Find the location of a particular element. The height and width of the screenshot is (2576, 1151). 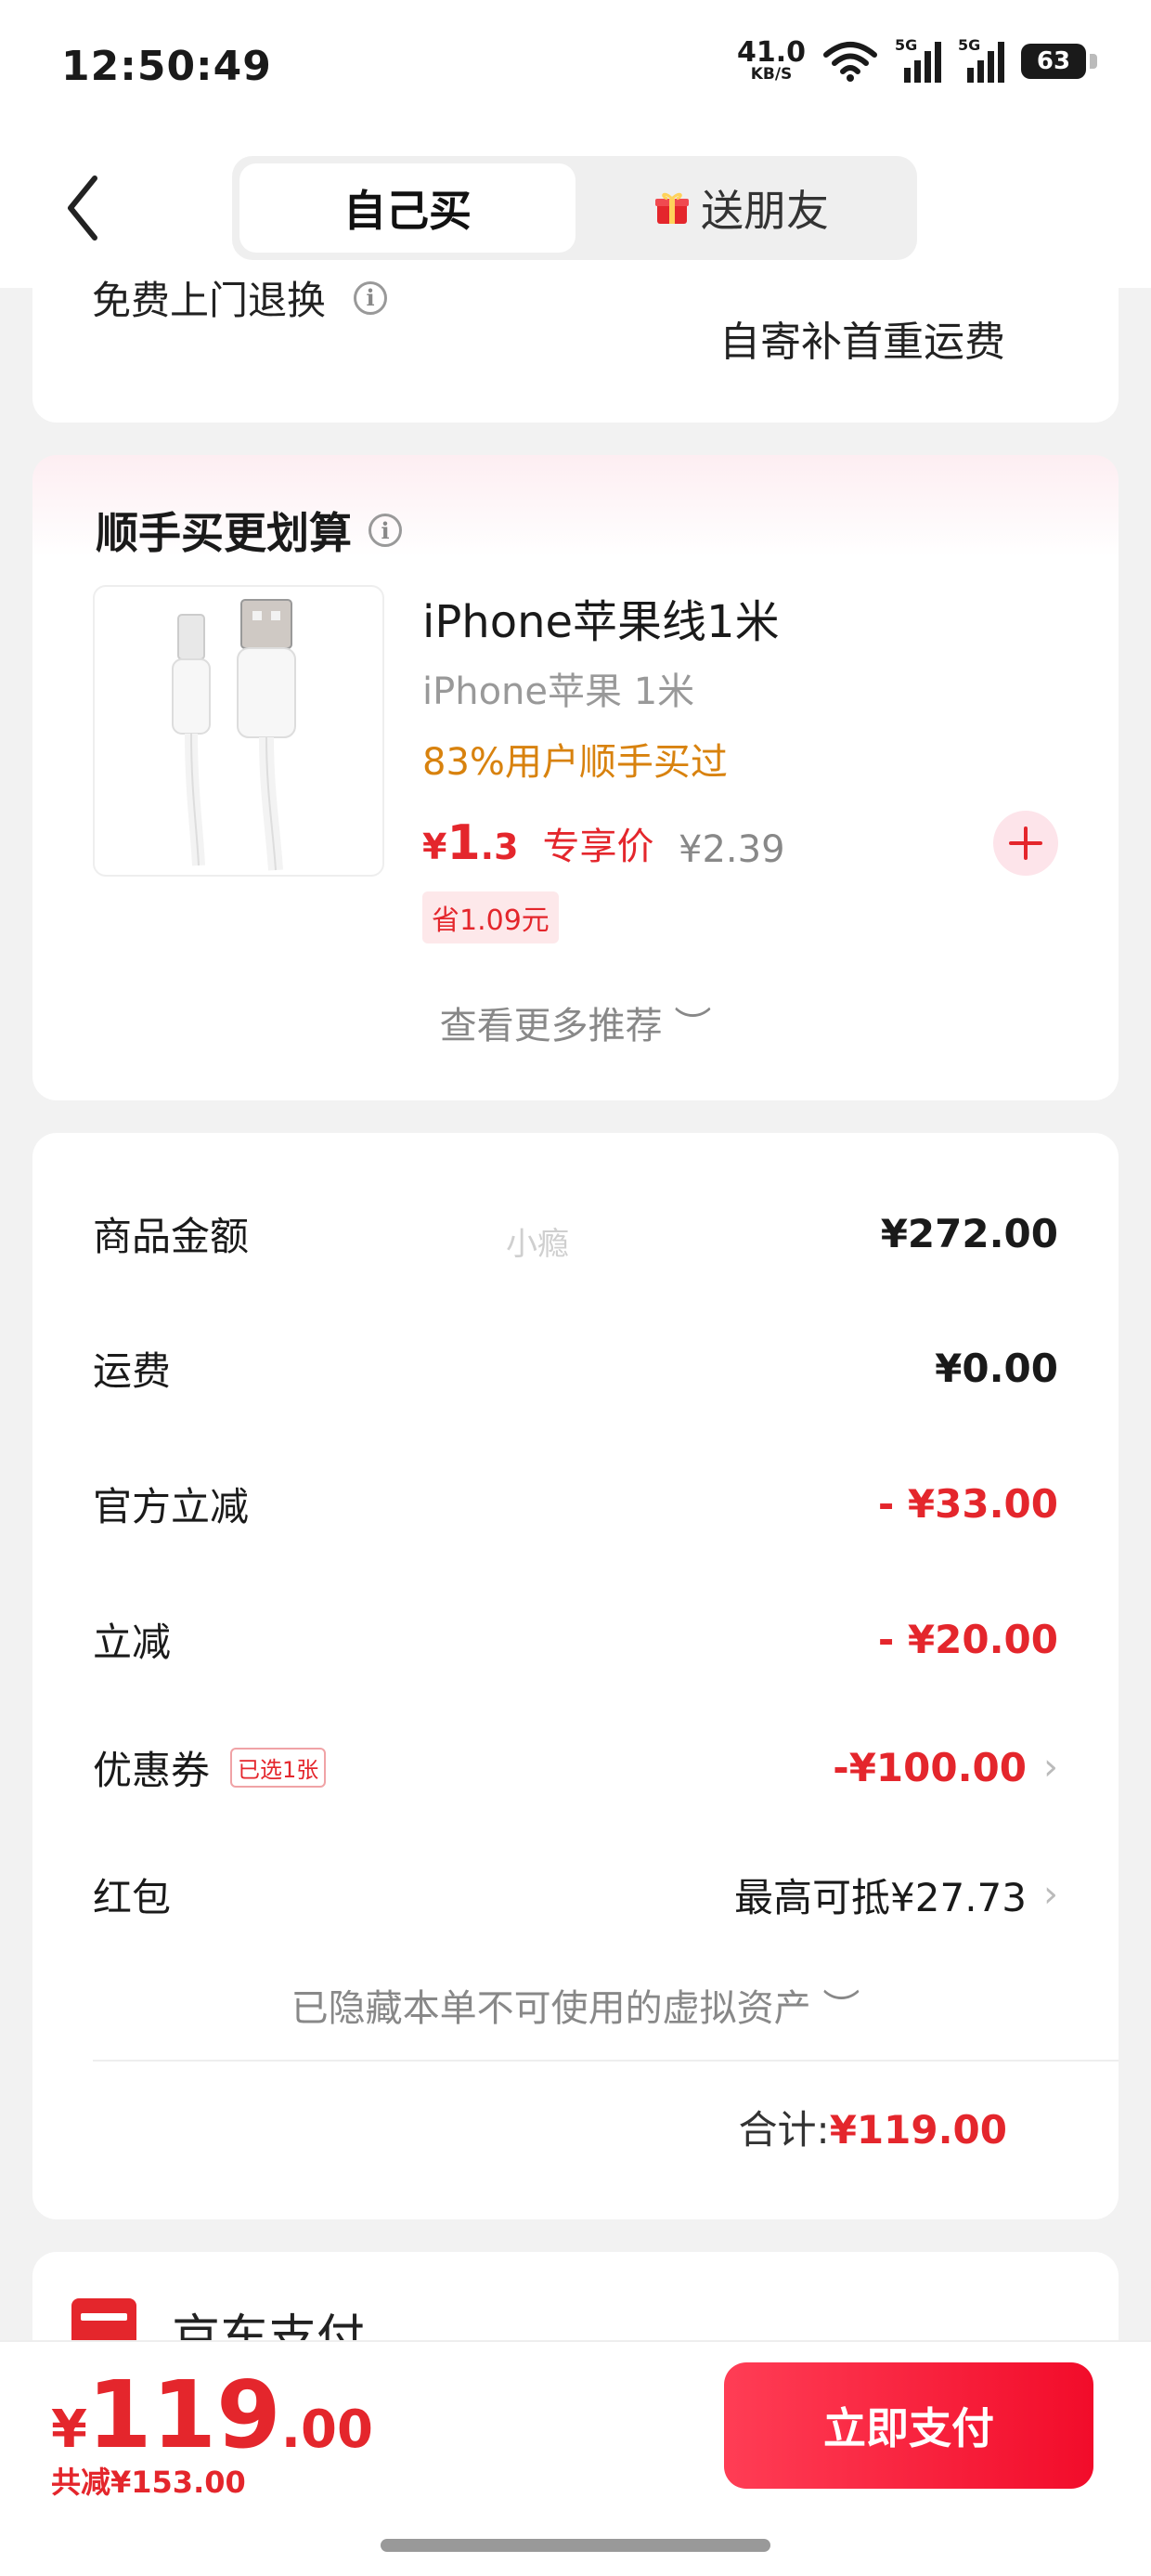

watermark: 小瘾 is located at coordinates (537, 1245).